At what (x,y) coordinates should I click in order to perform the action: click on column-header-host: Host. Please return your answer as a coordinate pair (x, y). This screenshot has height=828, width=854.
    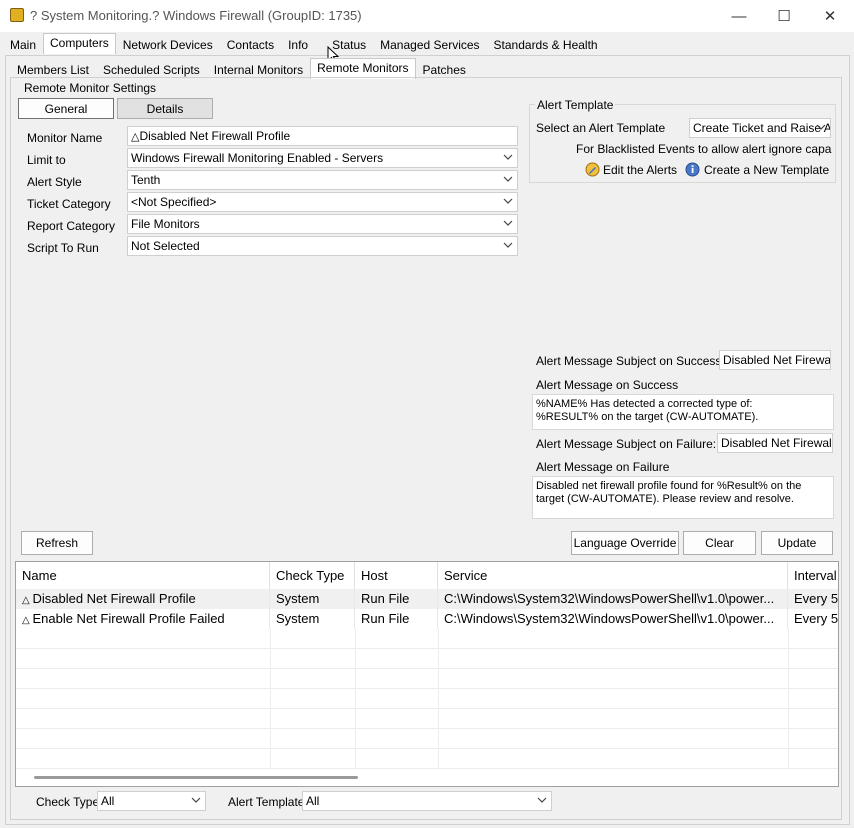
    Looking at the image, I should click on (396, 576).